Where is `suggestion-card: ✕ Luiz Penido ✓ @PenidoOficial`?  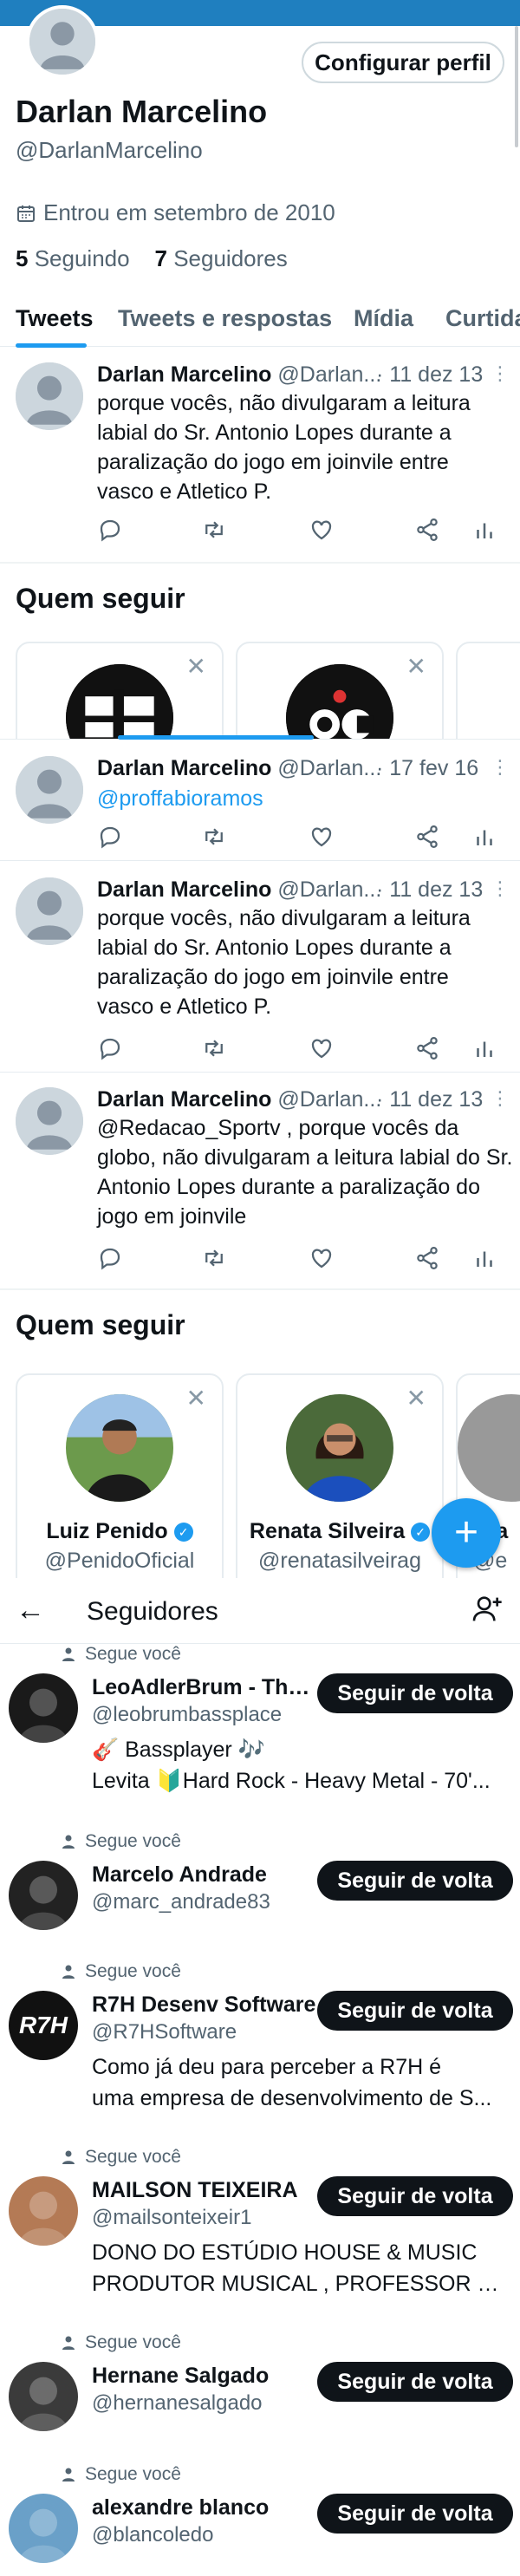 suggestion-card: ✕ Luiz Penido ✓ @PenidoOficial is located at coordinates (120, 1476).